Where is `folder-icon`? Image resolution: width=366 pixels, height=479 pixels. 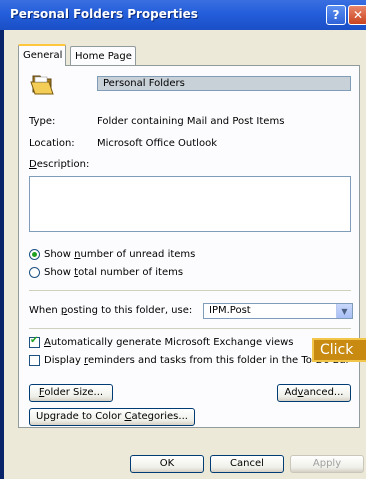
folder-icon is located at coordinates (42, 85).